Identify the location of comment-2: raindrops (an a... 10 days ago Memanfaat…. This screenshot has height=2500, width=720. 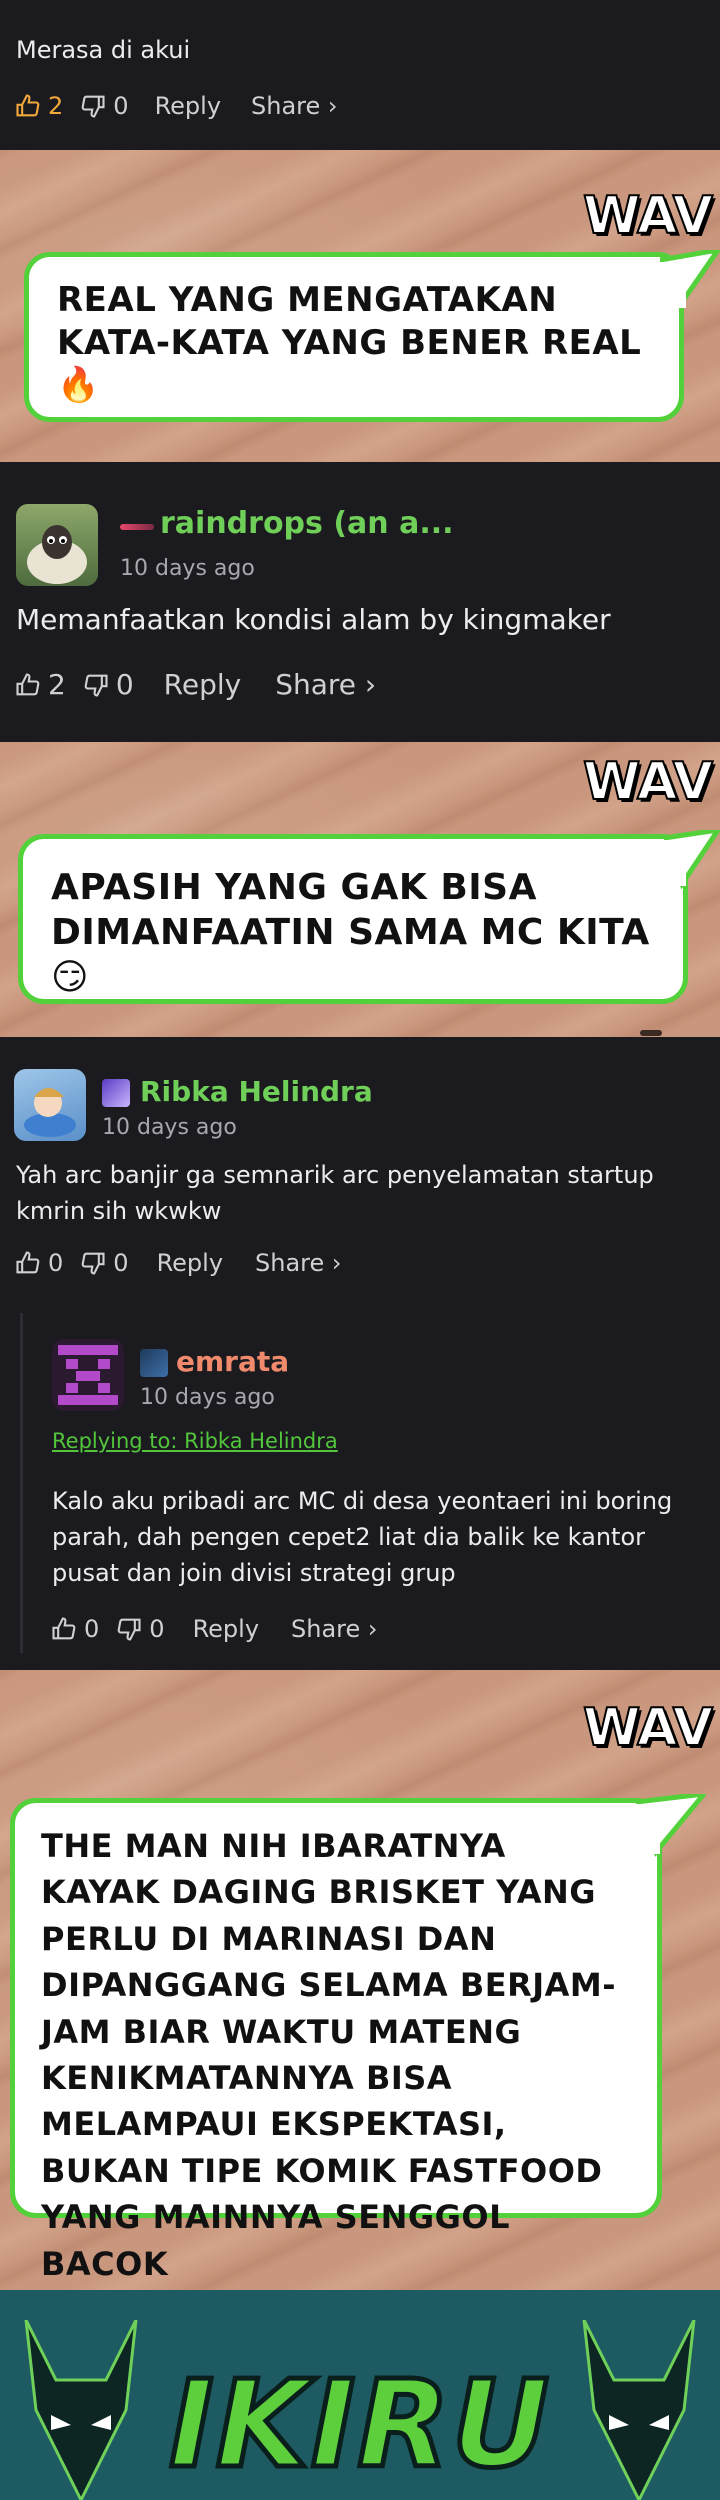
(360, 602).